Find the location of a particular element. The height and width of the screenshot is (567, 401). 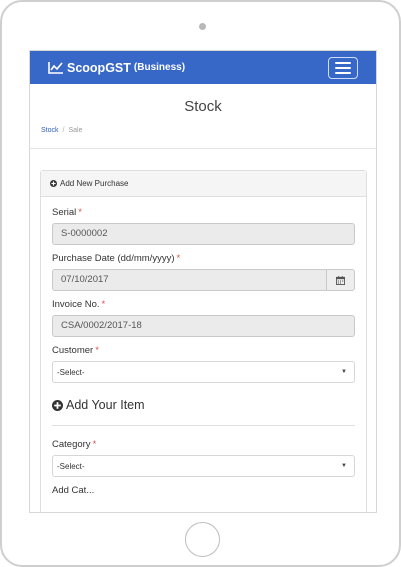

category-label: Category * is located at coordinates (74, 444).